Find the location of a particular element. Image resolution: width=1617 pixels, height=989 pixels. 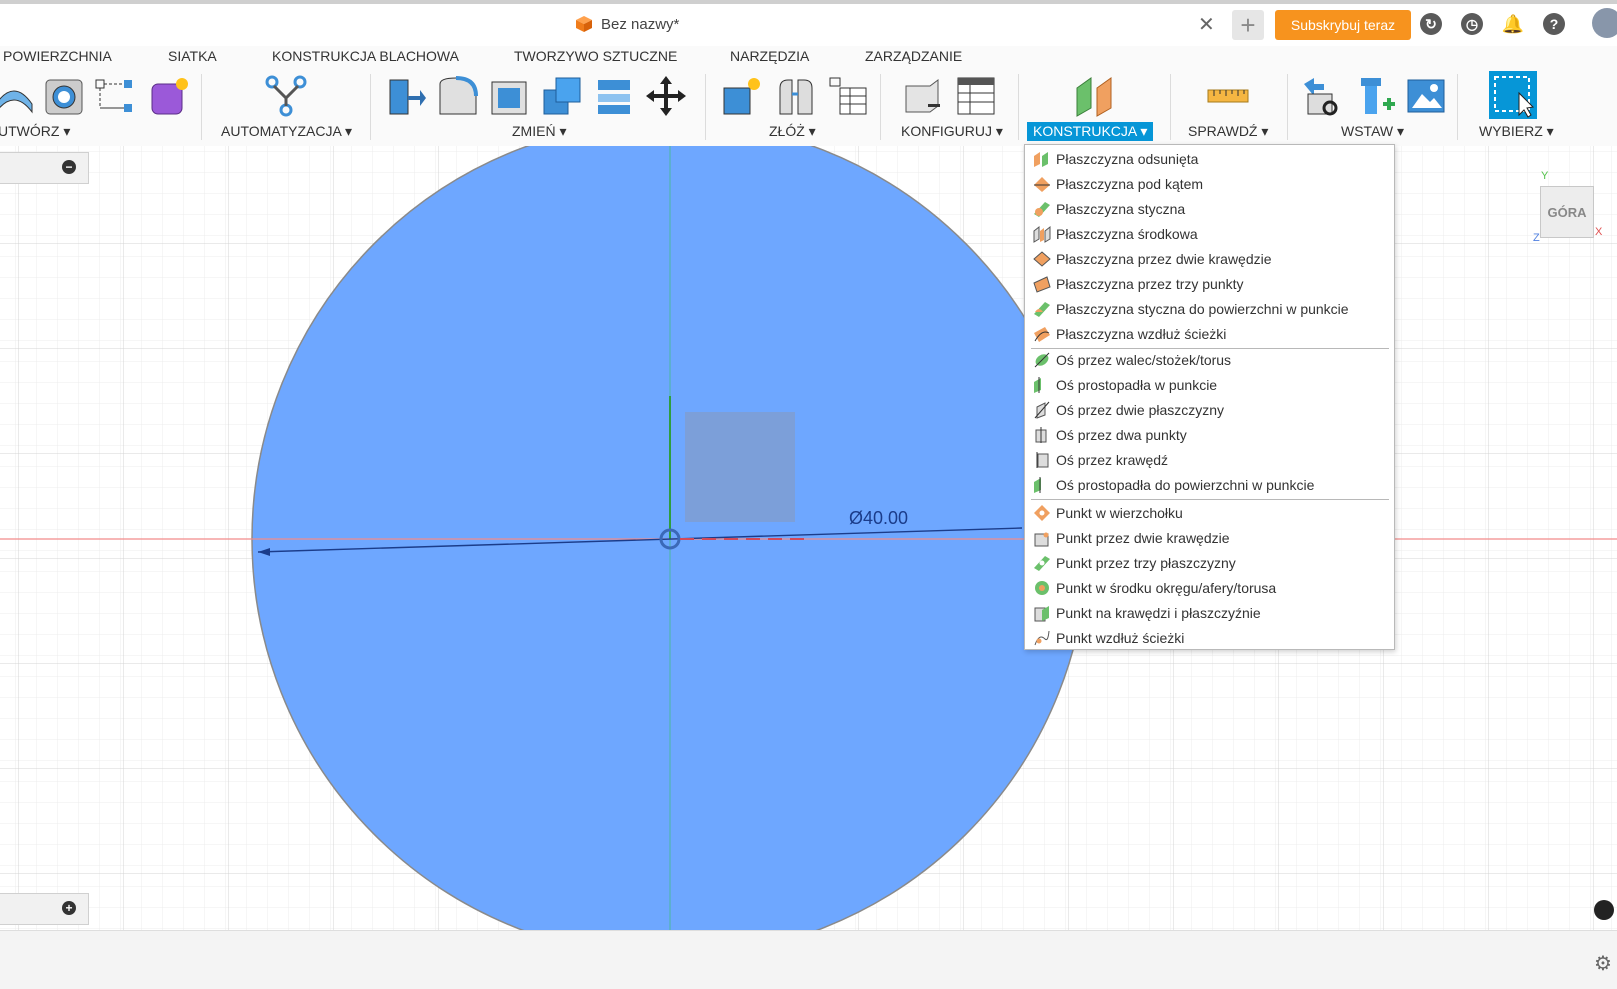

menu-item-axis-perpendicular-point: Oś prostopadła w punkcie is located at coordinates (1209, 385).